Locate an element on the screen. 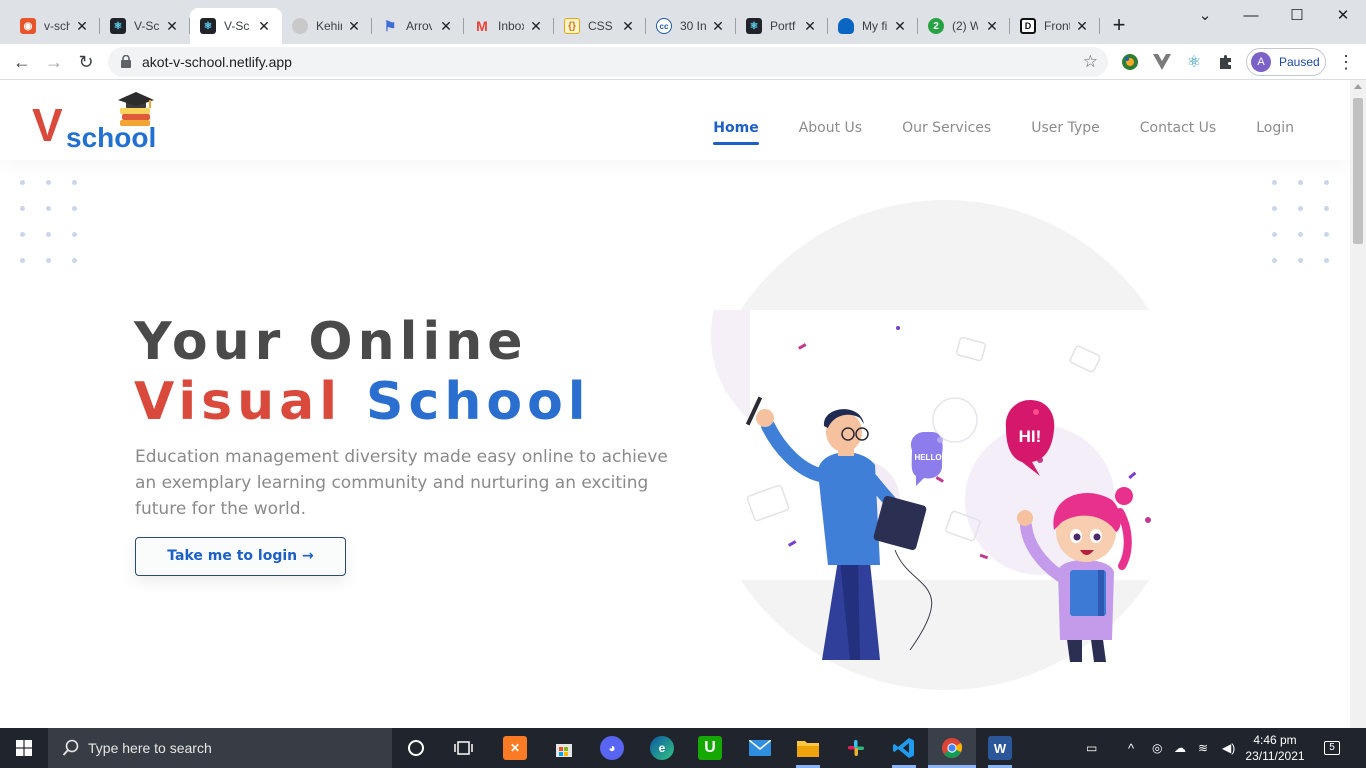  extension-react-icon: ⚛ is located at coordinates (1194, 62).